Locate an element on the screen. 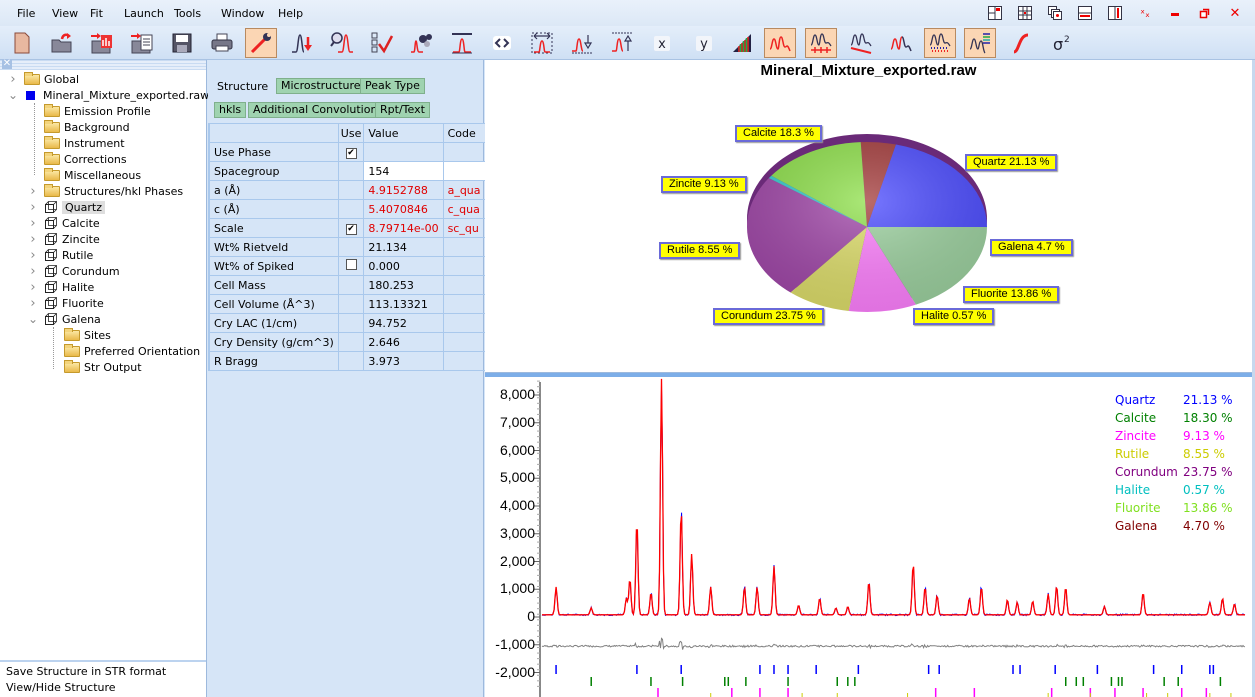  tree-item-preferred-orientation: Preferred Orientation is located at coordinates (124, 351).